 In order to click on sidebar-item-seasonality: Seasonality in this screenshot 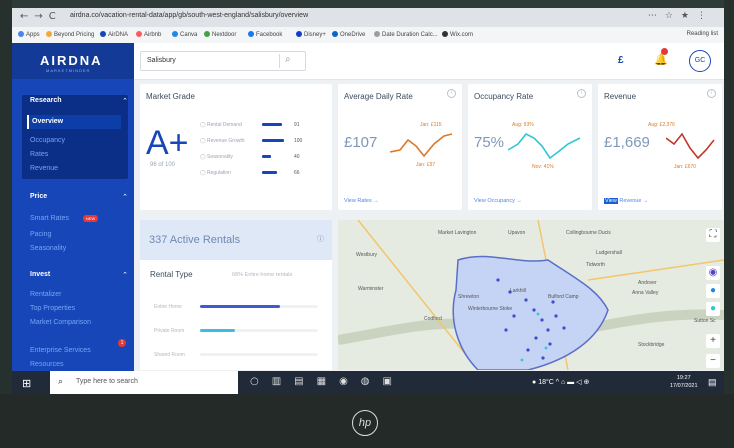, I will do `click(48, 248)`.